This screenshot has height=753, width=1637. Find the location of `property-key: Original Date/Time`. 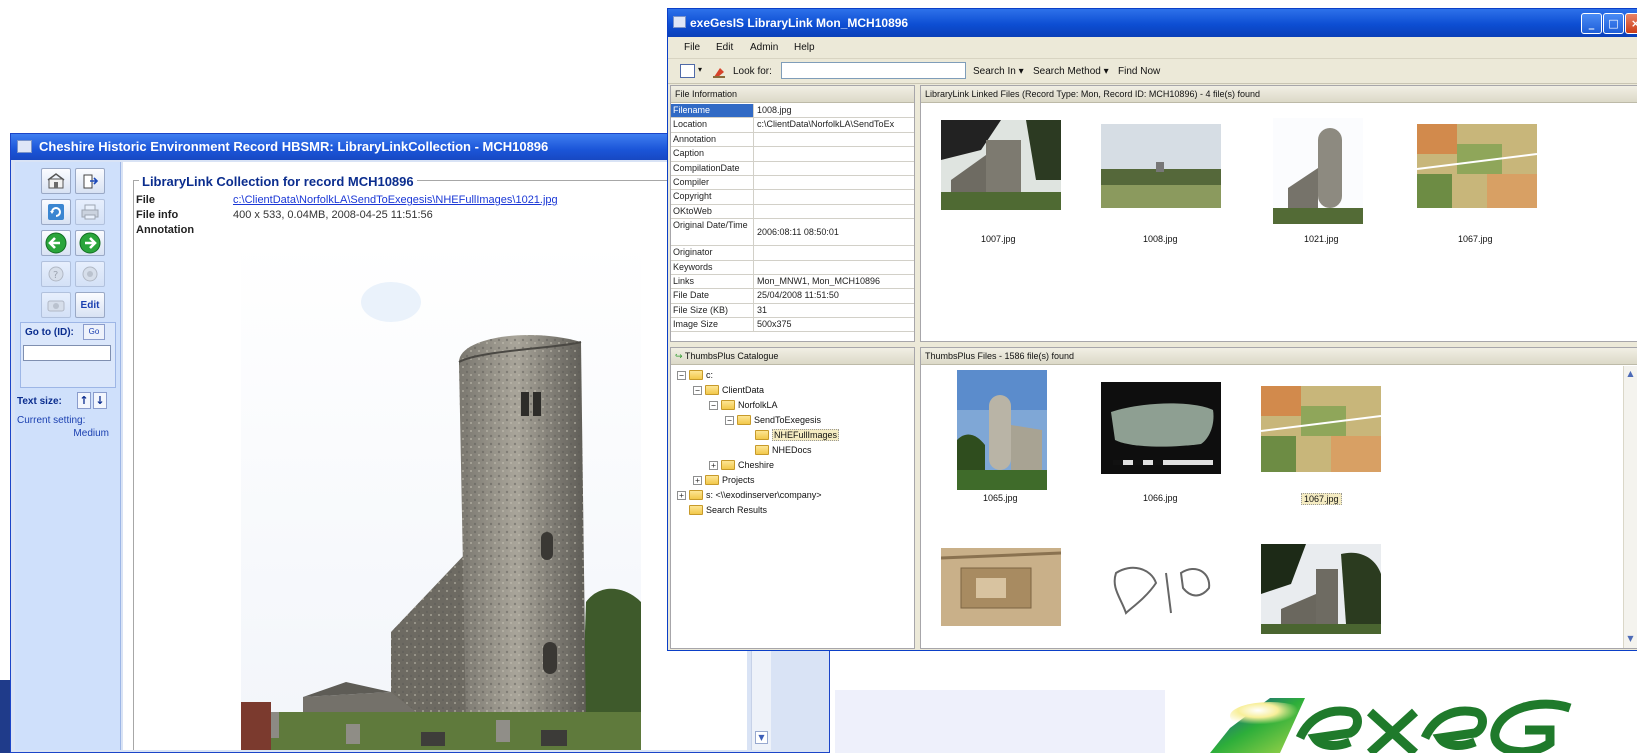

property-key: Original Date/Time is located at coordinates (710, 225).